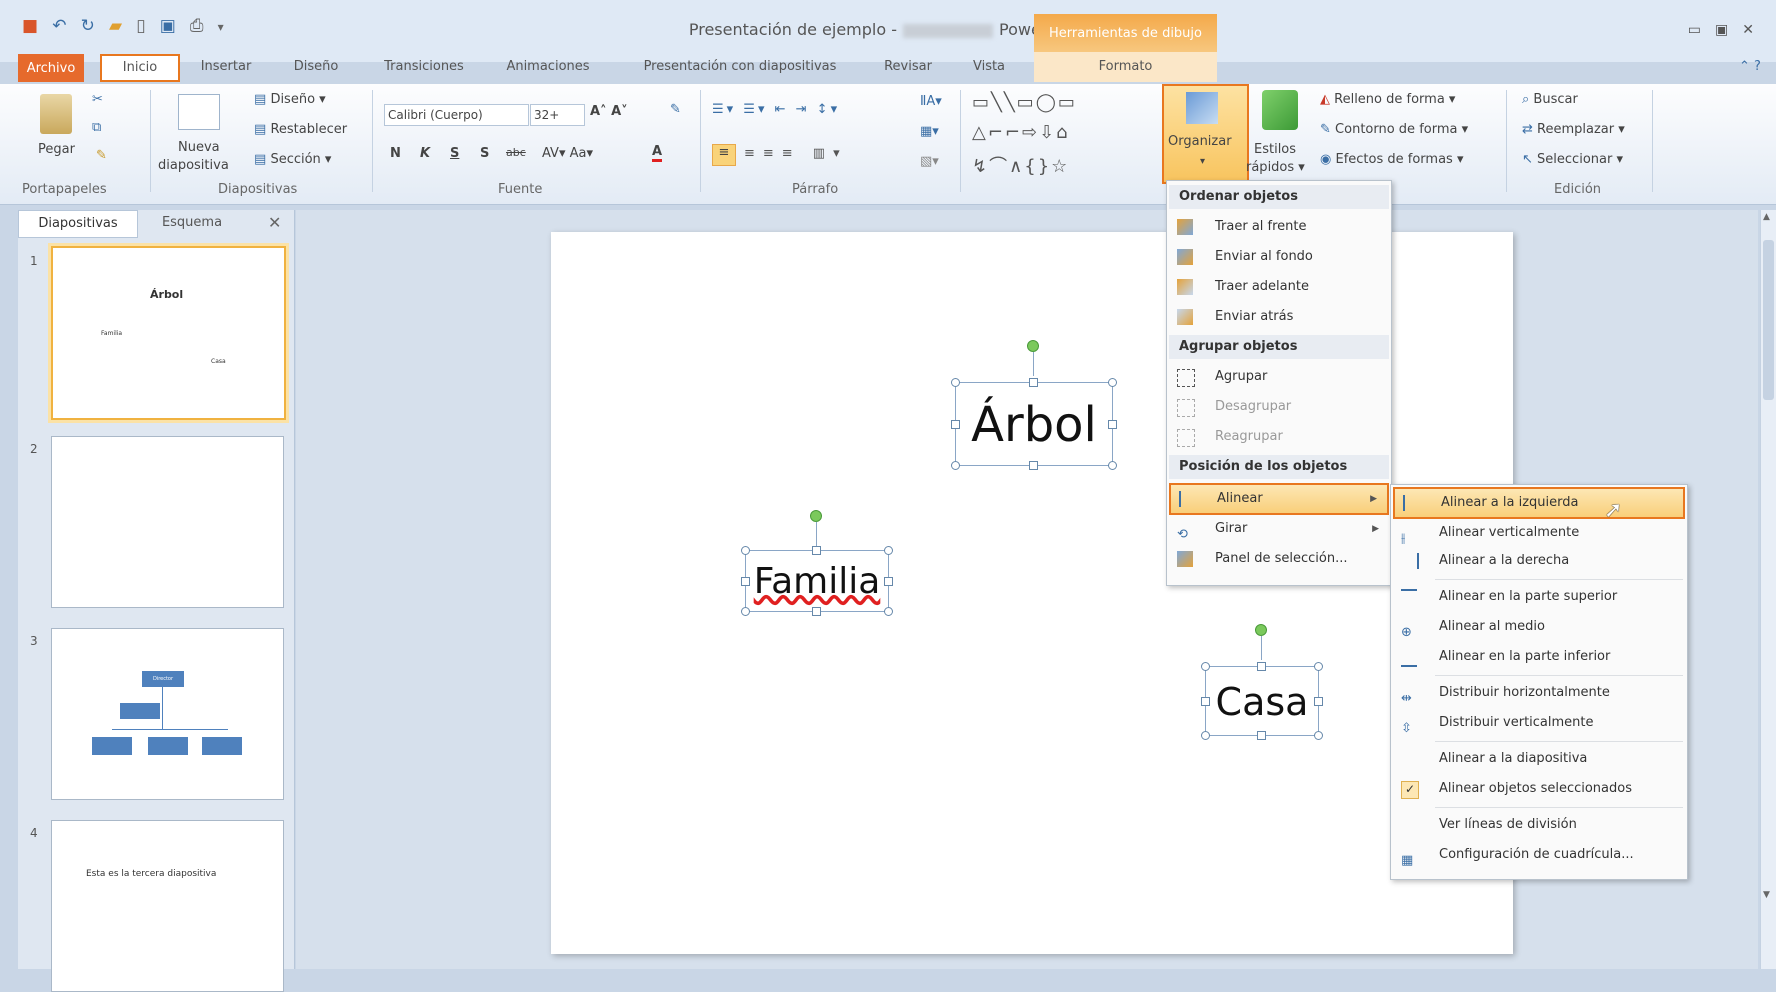 The width and height of the screenshot is (1776, 992). Describe the element at coordinates (1279, 529) in the screenshot. I see `menu-item-girar: ⟲ Girar ▶` at that location.